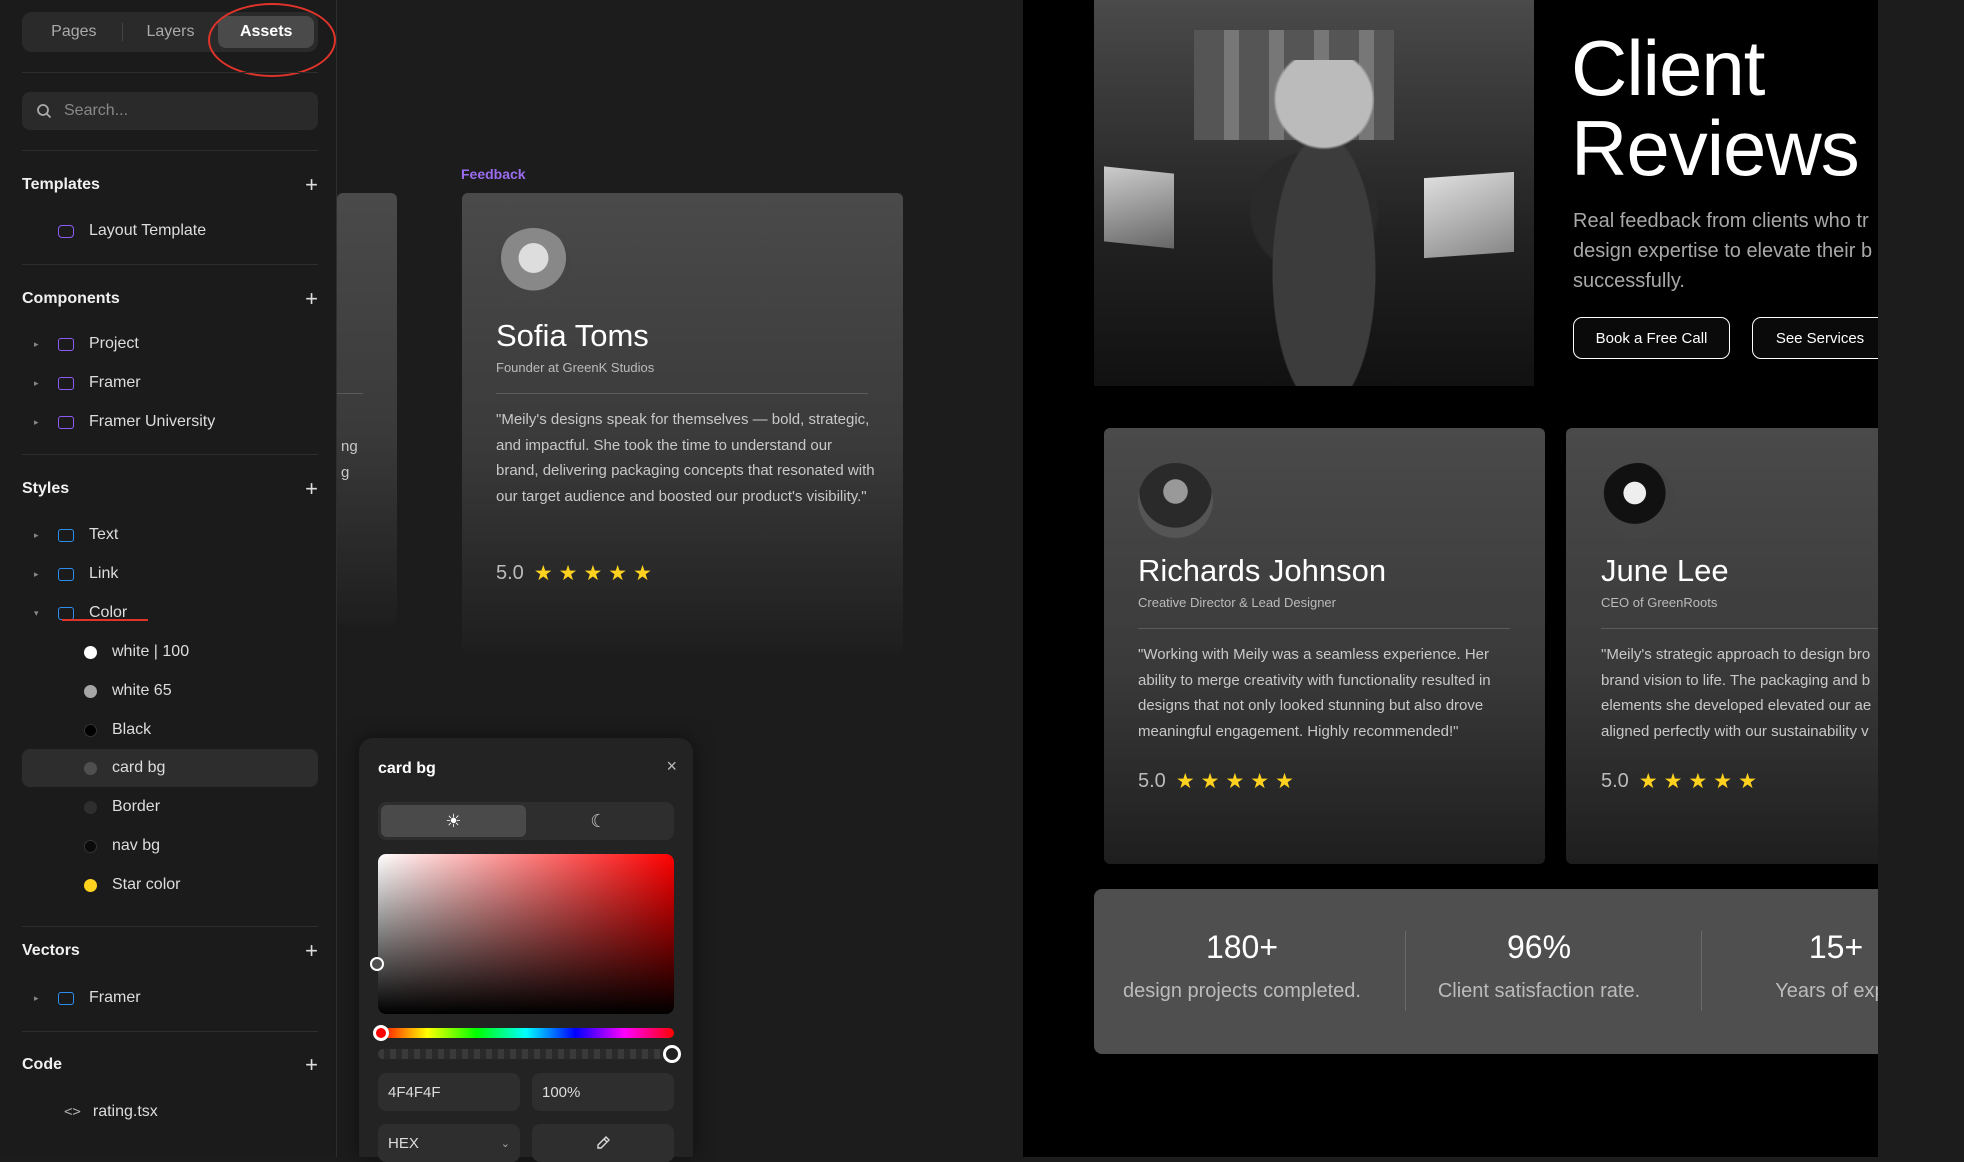  What do you see at coordinates (1651, 338) in the screenshot?
I see `book-call-button: Book a Free Call` at bounding box center [1651, 338].